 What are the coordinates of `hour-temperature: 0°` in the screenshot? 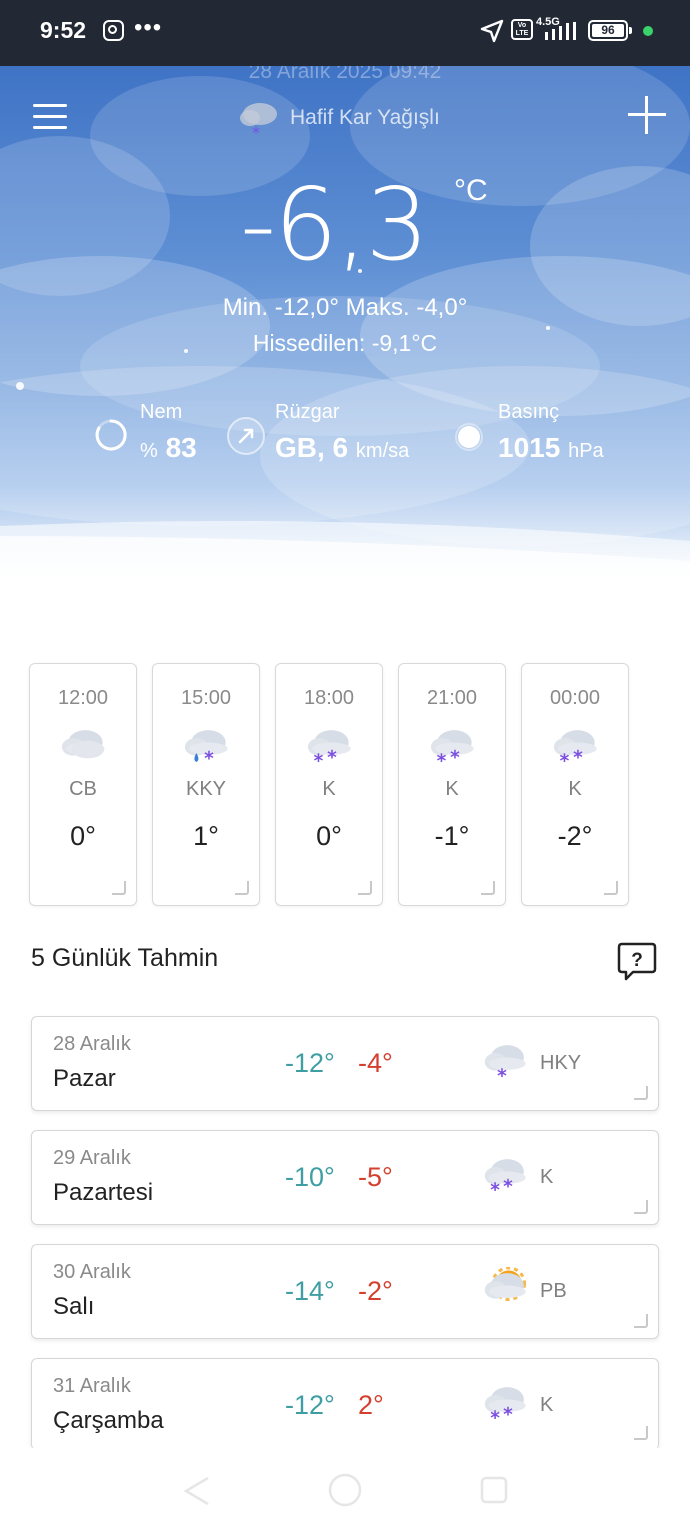 It's located at (329, 836).